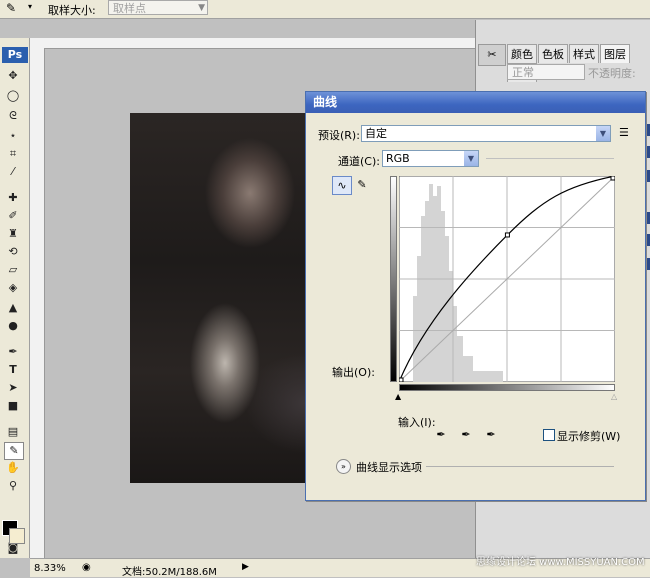  I want to click on brush-tool-icon: ✐, so click(13, 216).